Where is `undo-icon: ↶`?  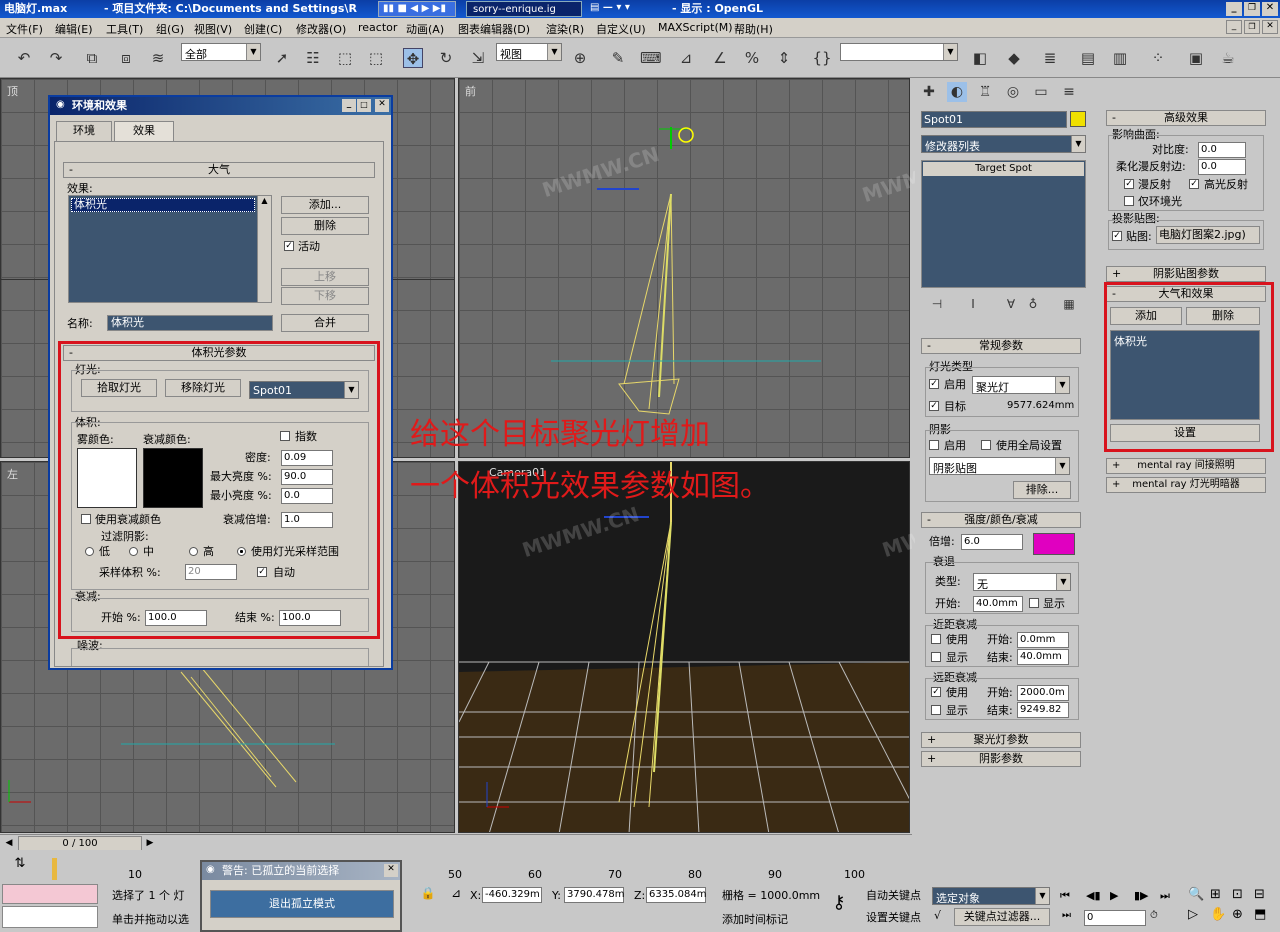 undo-icon: ↶ is located at coordinates (24, 58).